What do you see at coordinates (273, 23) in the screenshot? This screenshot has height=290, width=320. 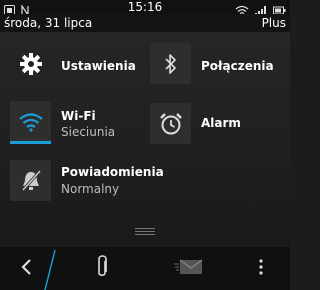 I see `carrier-label: Plus` at bounding box center [273, 23].